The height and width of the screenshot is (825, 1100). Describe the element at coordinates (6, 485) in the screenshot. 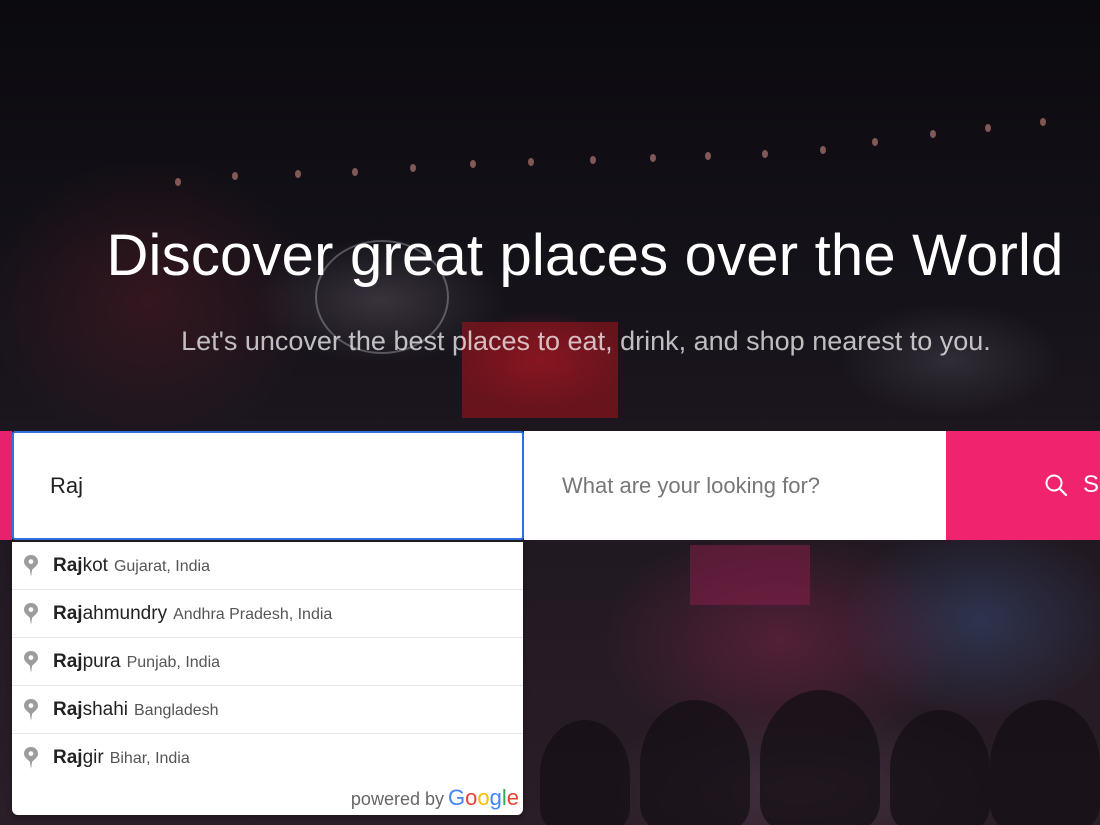

I see `search-bar-accent` at that location.